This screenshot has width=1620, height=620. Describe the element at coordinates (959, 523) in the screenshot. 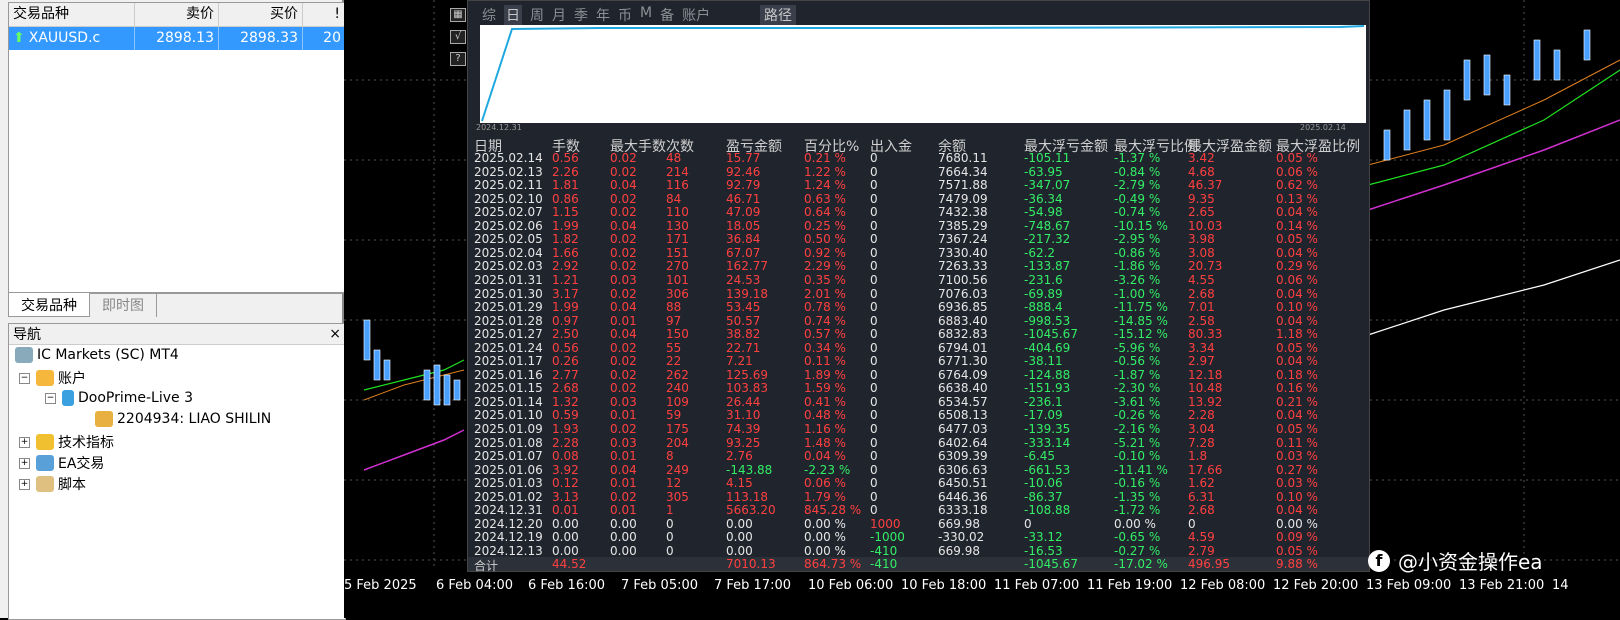

I see `cell-balance: 669.98` at that location.